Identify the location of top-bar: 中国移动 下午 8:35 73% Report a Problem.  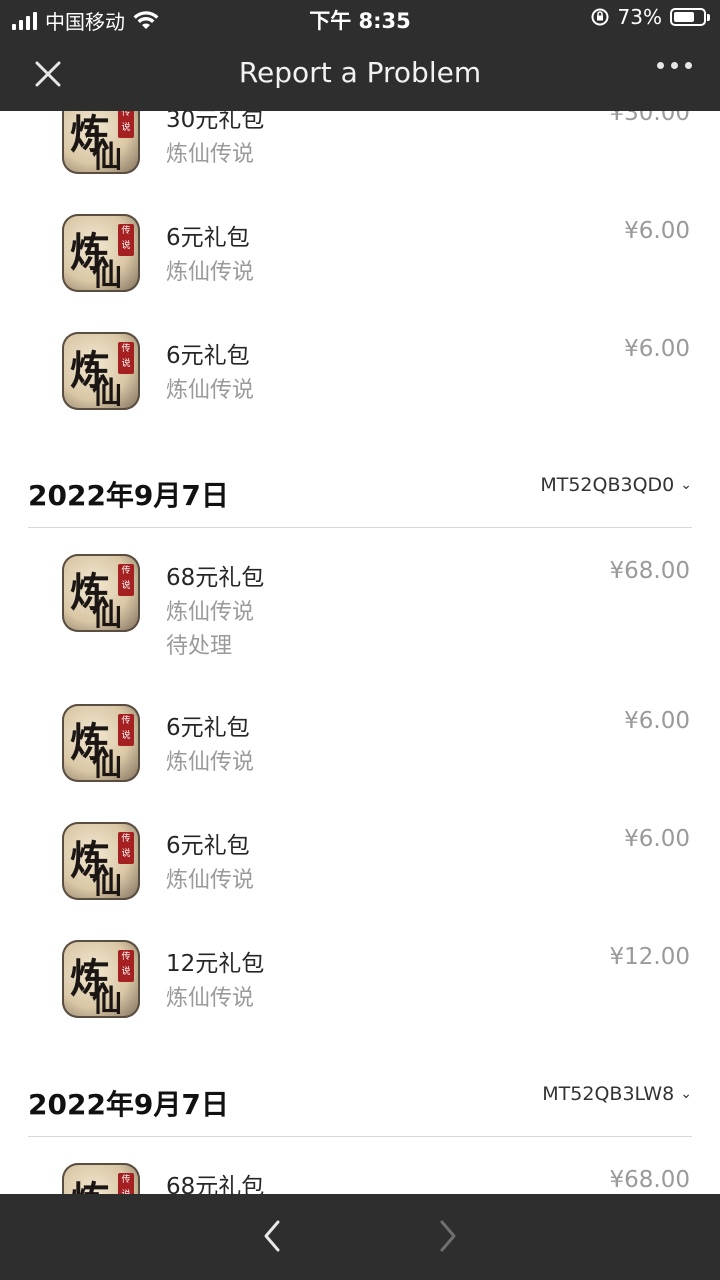
(360, 55).